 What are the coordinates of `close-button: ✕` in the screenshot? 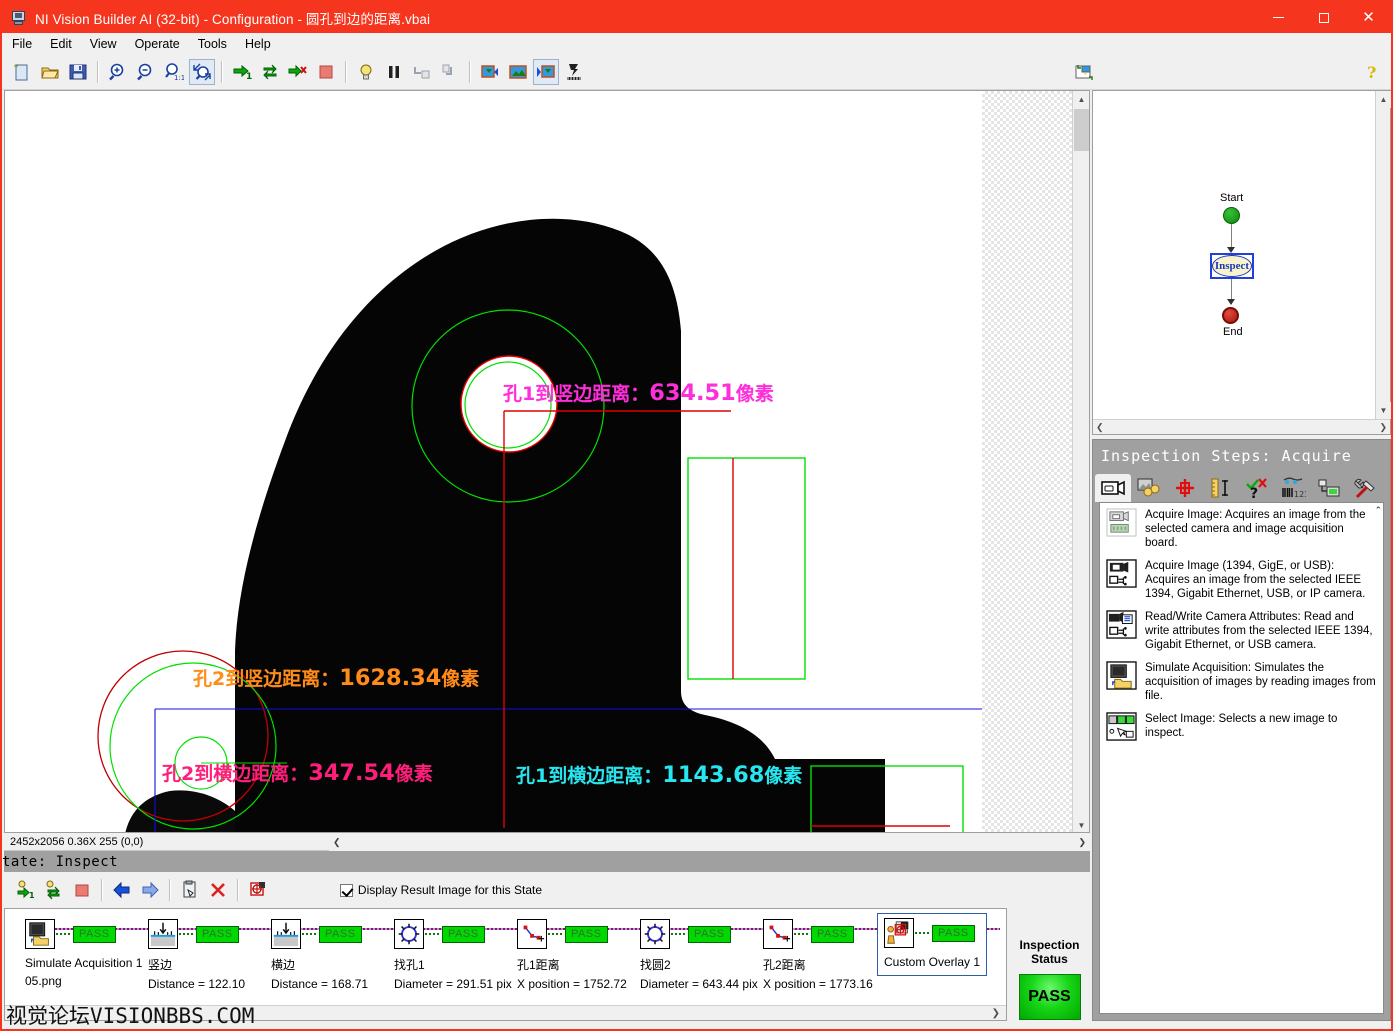 It's located at (1368, 17).